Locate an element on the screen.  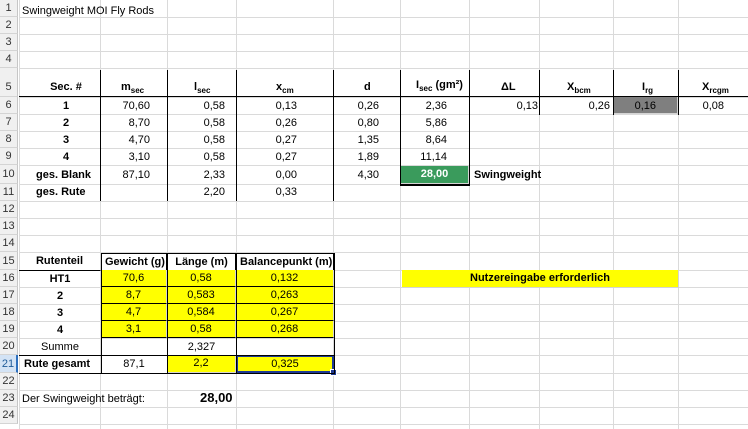
table2-cell-part: 3 is located at coordinates (60, 313).